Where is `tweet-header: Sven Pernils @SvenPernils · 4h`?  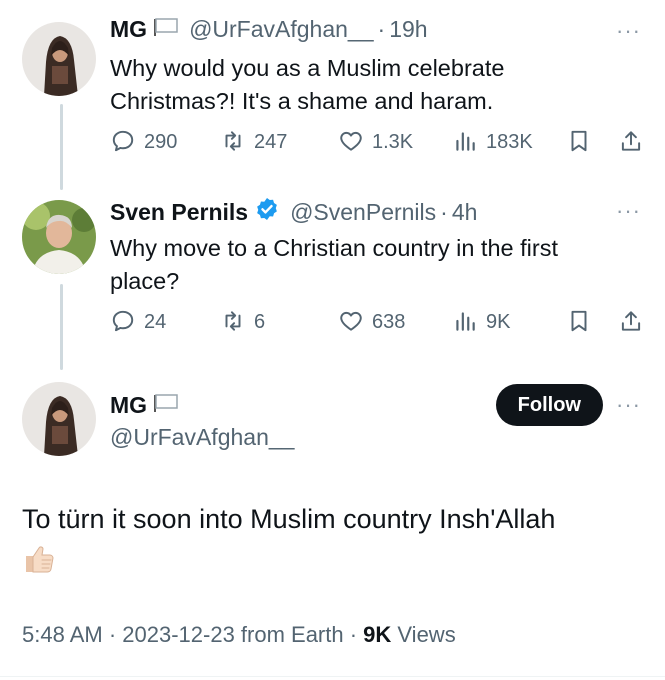 tweet-header: Sven Pernils @SvenPernils · 4h is located at coordinates (293, 212).